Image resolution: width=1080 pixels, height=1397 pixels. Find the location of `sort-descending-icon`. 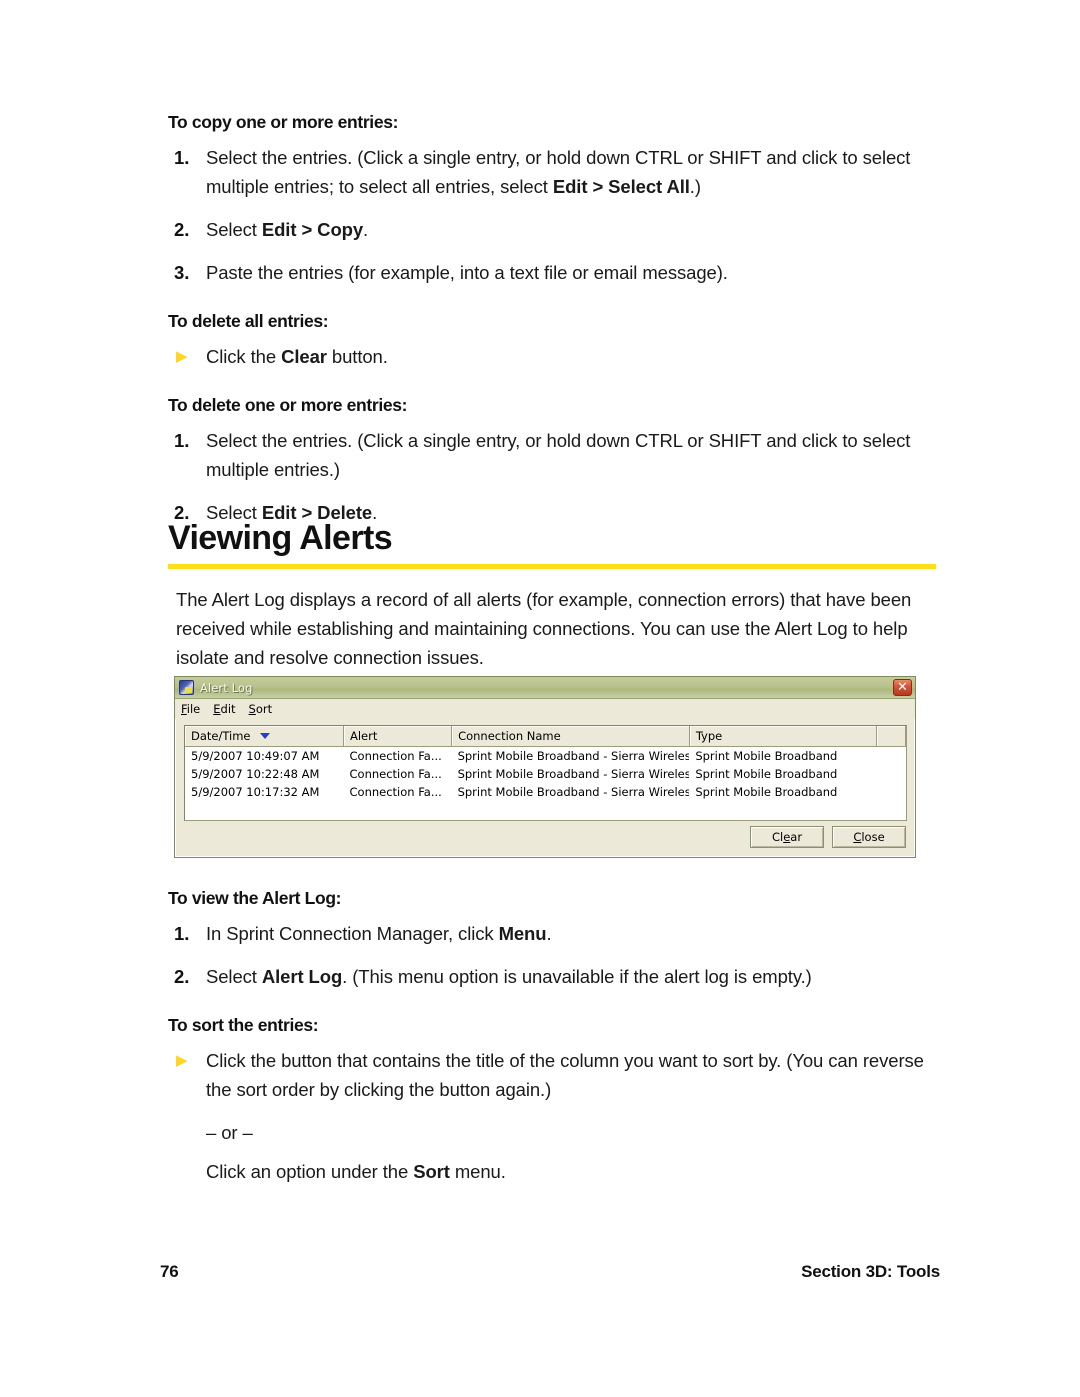

sort-descending-icon is located at coordinates (264, 735).